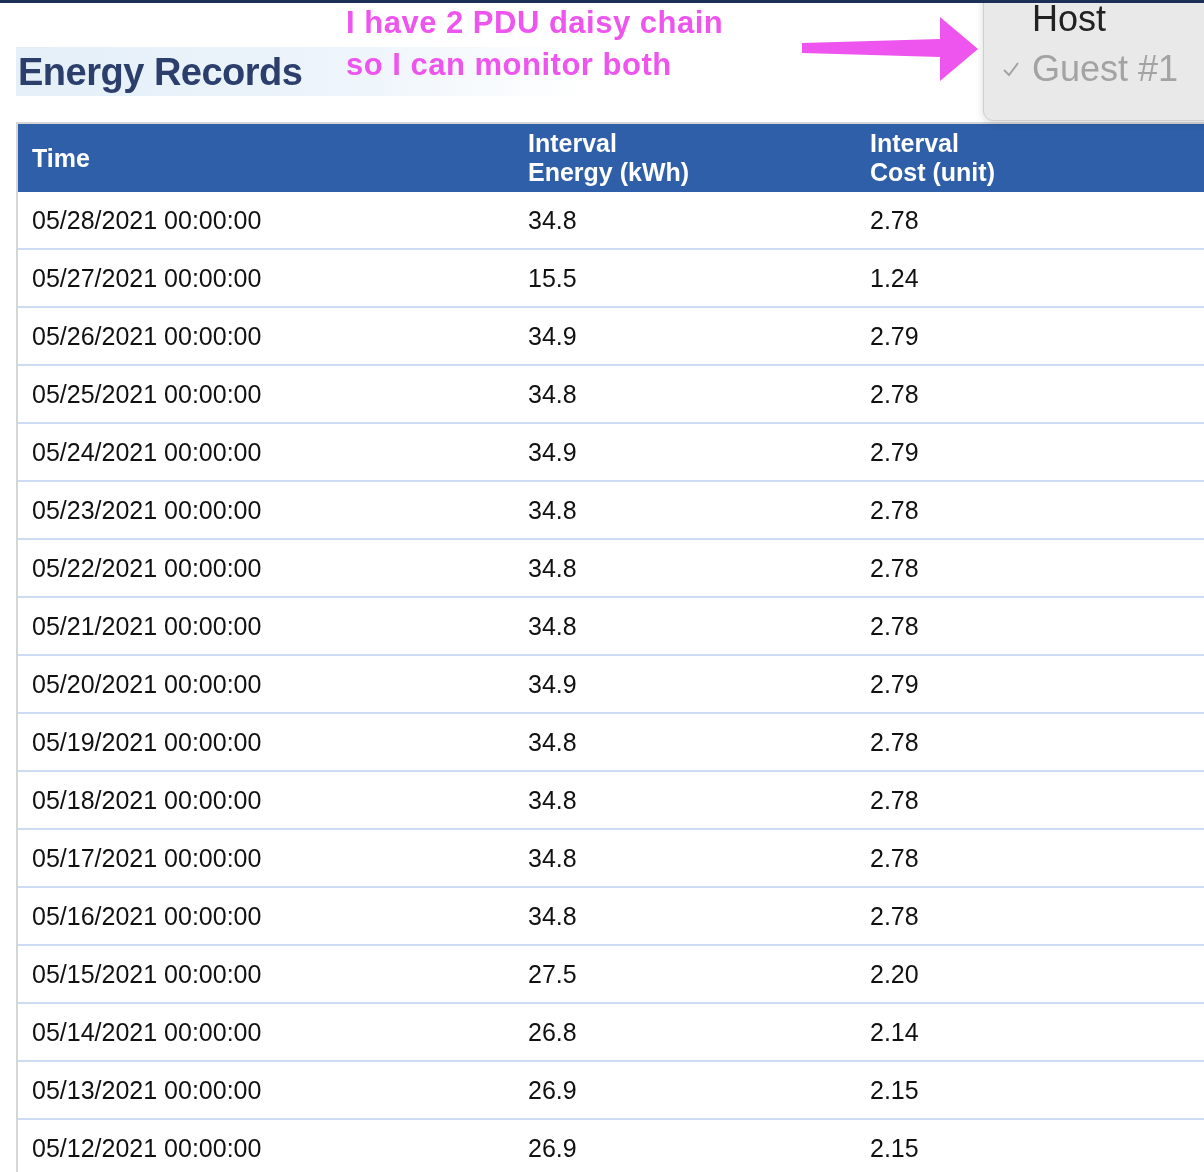  Describe the element at coordinates (553, 278) in the screenshot. I see `table-cell-text: 15.5` at that location.